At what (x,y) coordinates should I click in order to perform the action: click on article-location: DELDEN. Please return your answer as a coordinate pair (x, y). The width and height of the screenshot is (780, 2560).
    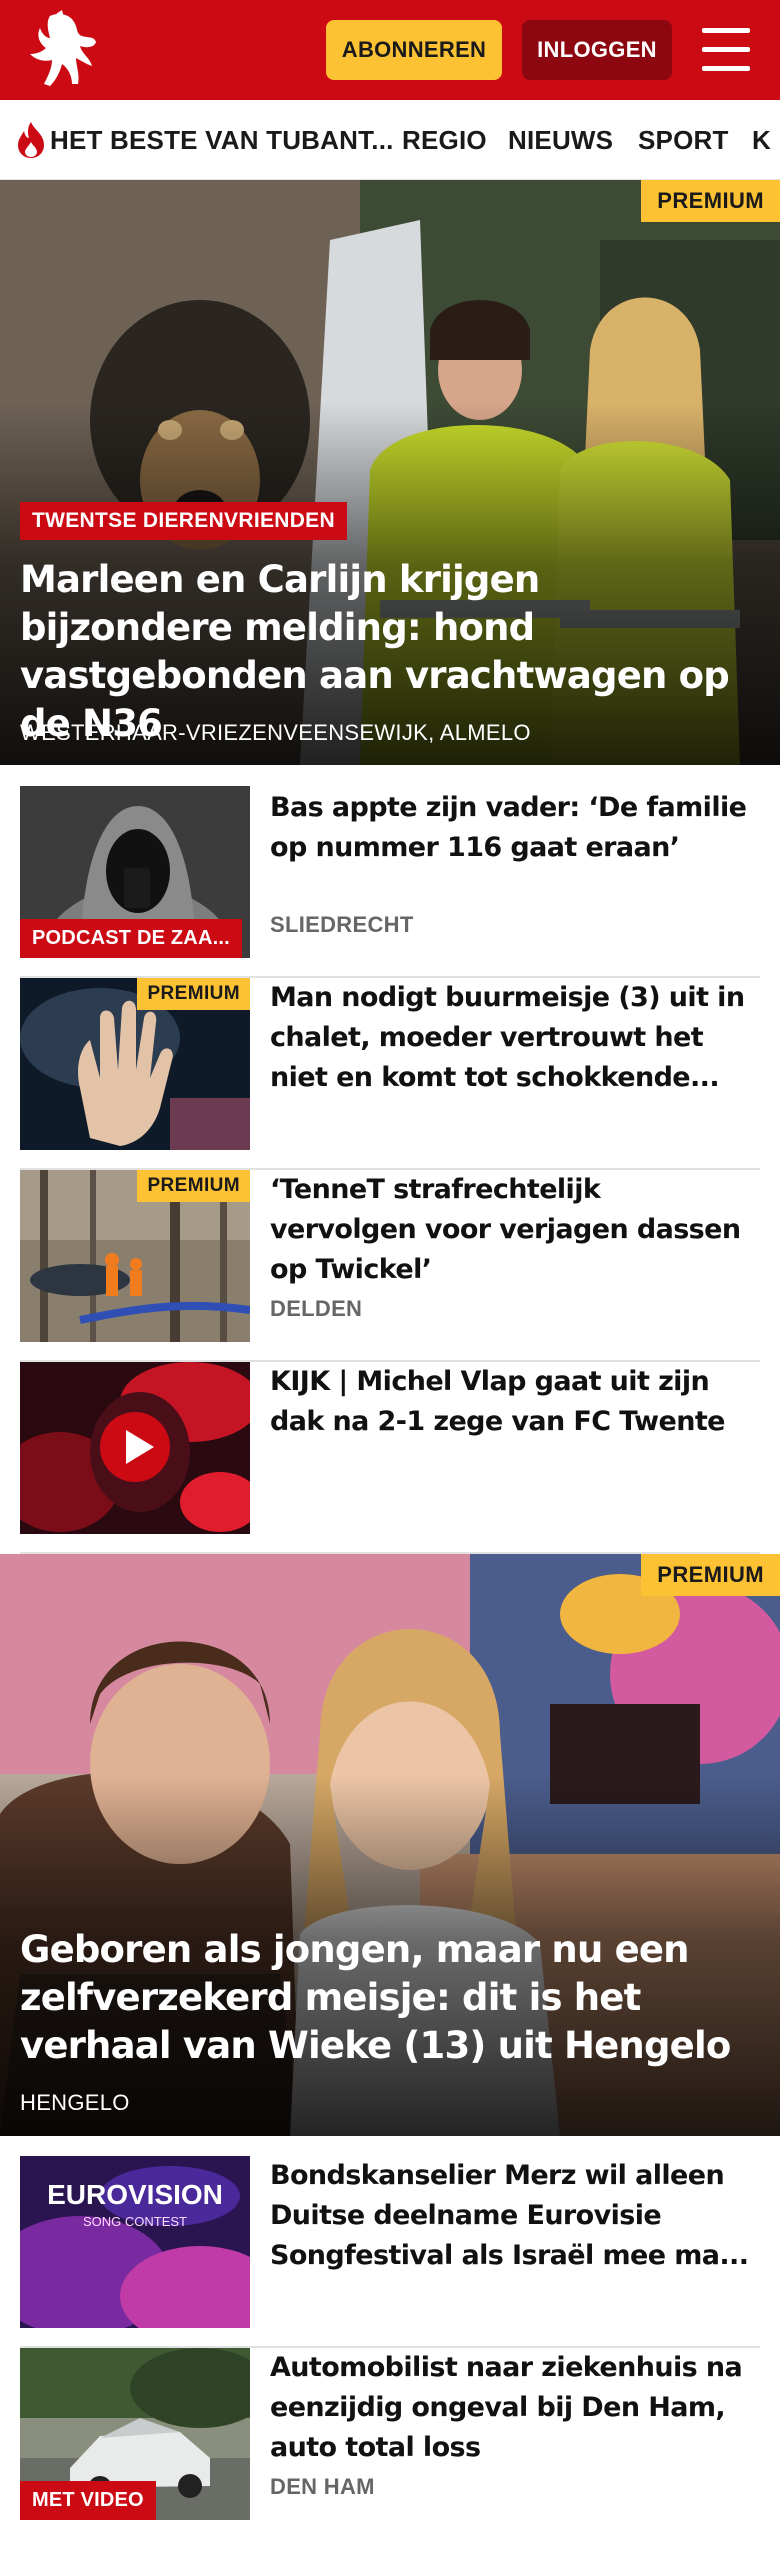
    Looking at the image, I should click on (316, 1308).